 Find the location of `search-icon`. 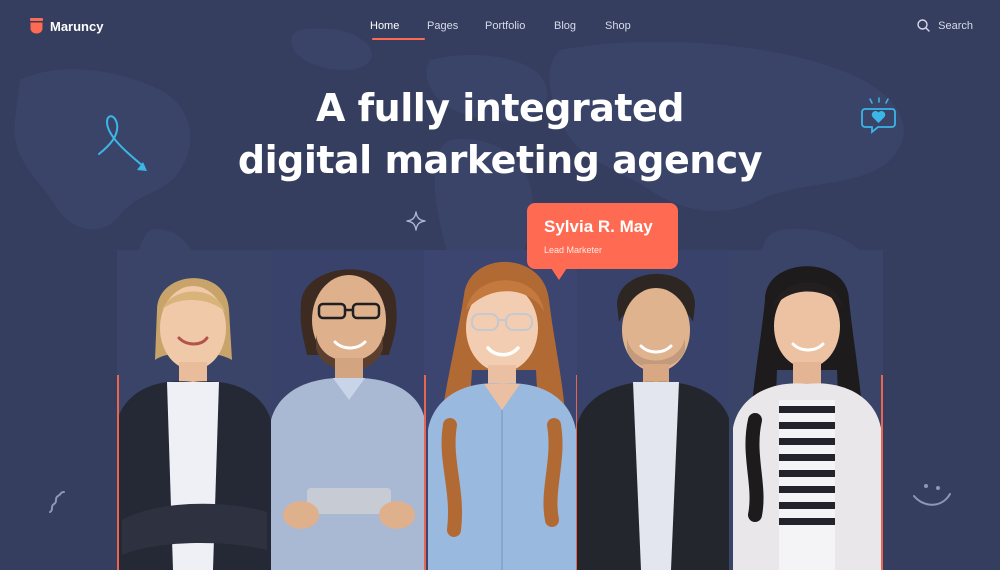

search-icon is located at coordinates (923, 25).